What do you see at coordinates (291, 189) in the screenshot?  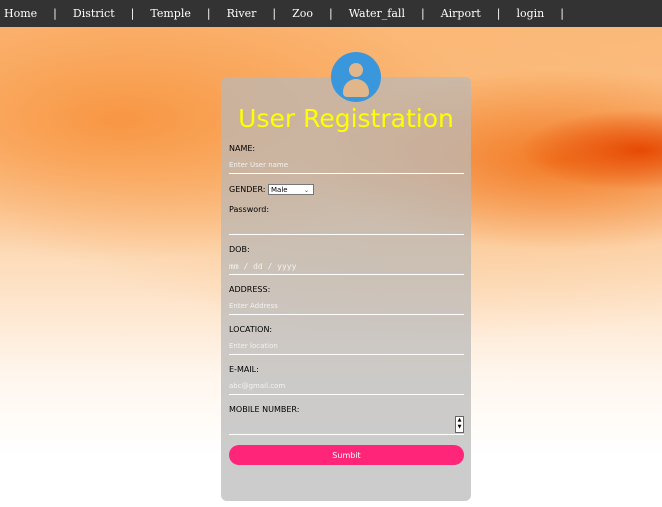 I see `gender-select: Male ⌄` at bounding box center [291, 189].